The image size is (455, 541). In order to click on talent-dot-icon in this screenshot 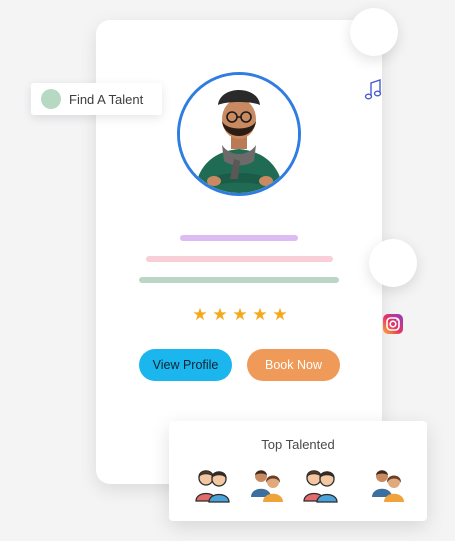, I will do `click(51, 99)`.